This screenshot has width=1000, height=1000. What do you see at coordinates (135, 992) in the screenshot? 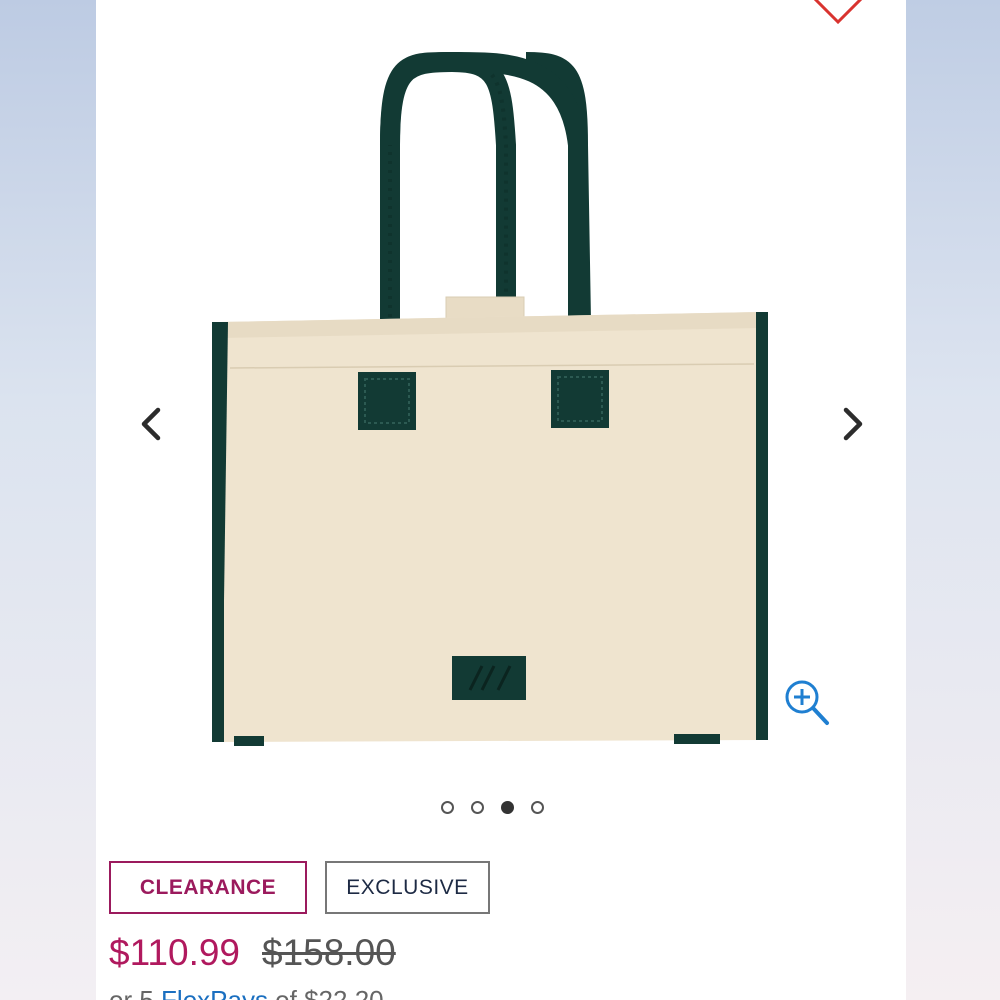
I see `flexpay-prefix: or 5` at bounding box center [135, 992].